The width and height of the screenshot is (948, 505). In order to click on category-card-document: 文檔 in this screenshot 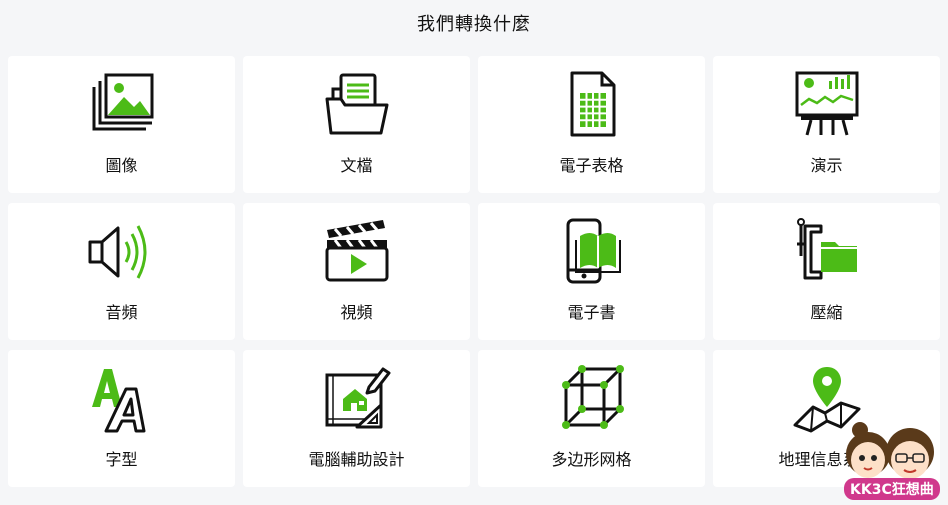, I will do `click(356, 124)`.